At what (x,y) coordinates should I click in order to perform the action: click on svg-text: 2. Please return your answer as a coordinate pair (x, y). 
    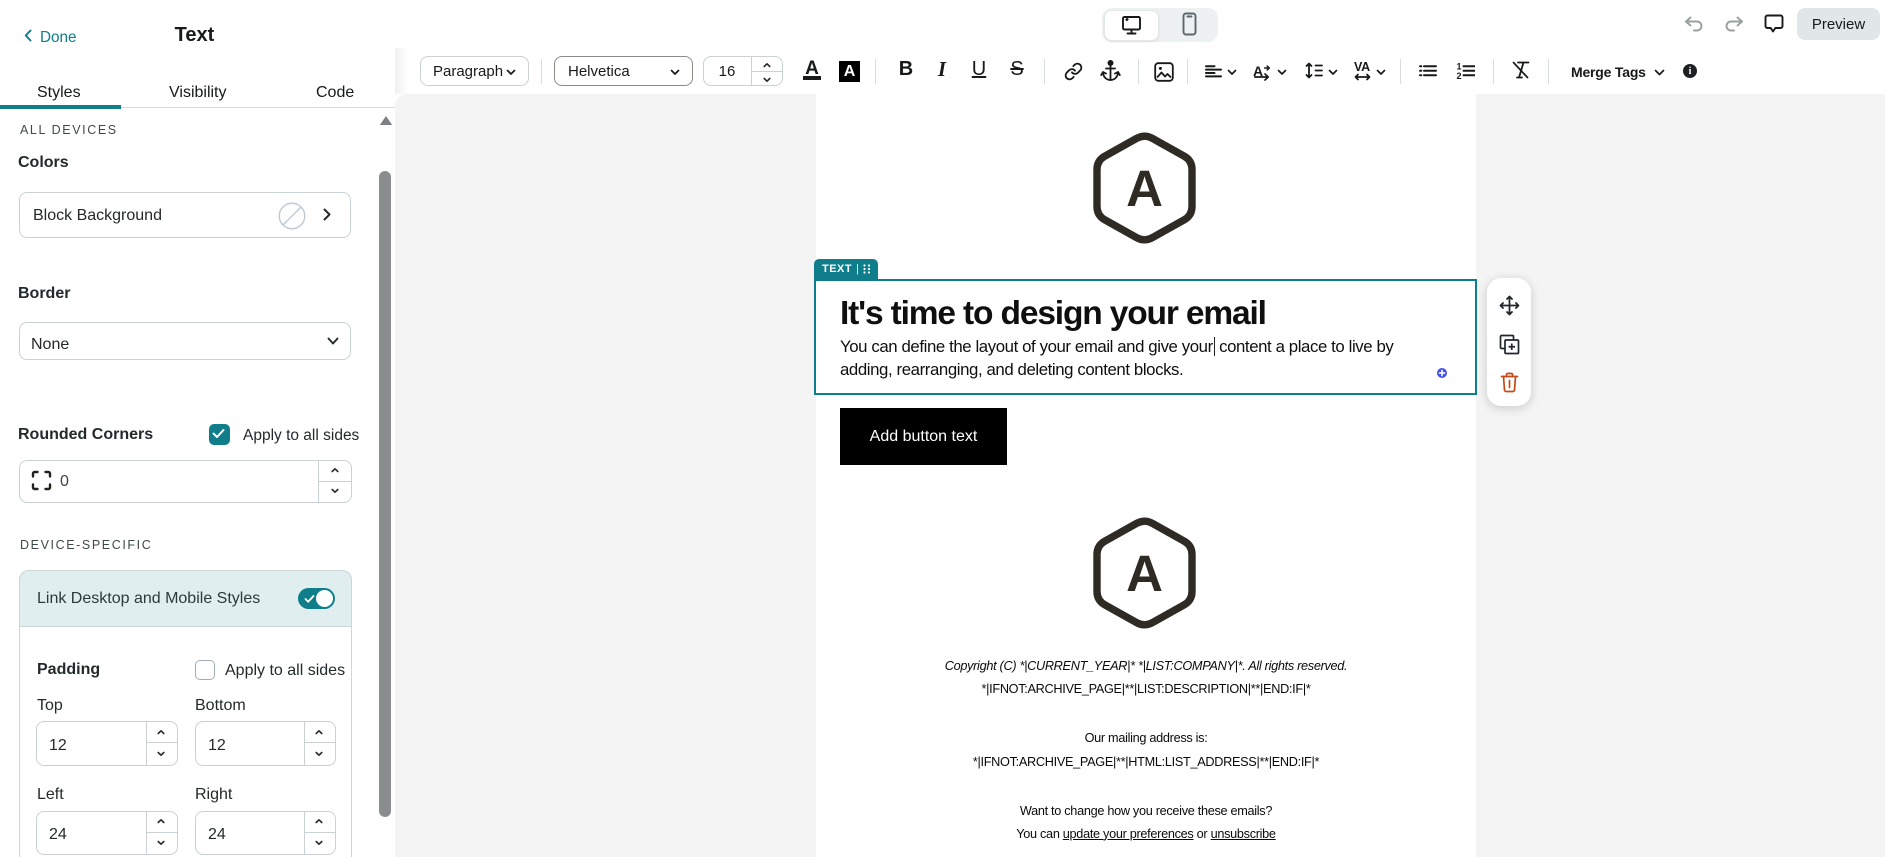
    Looking at the image, I should click on (1459, 75).